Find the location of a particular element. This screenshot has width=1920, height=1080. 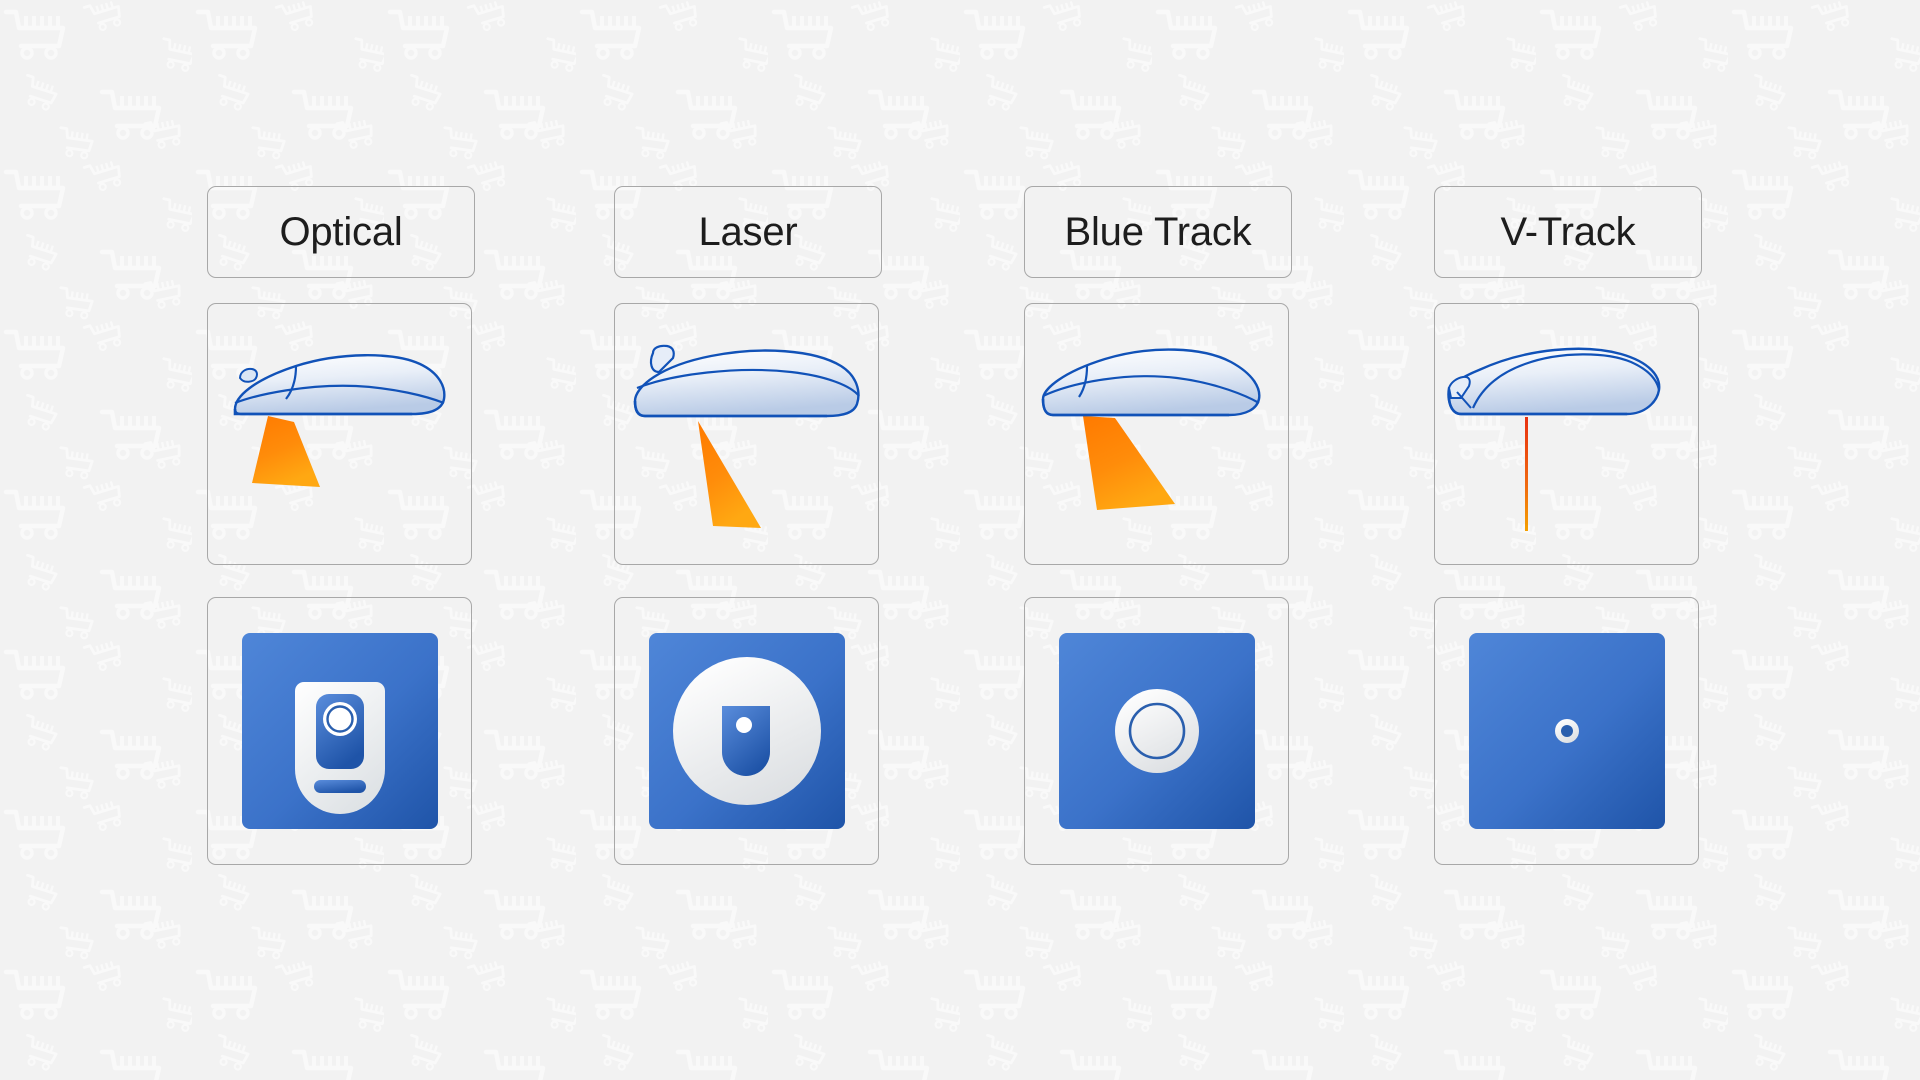

sensor-card-blue-track is located at coordinates (1156, 731).